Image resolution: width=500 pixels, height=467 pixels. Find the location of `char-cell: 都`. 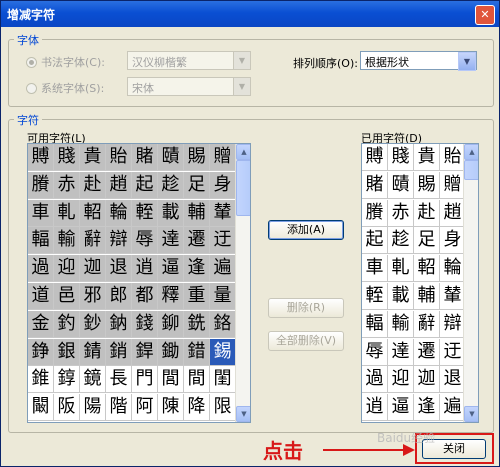

char-cell: 都 is located at coordinates (145, 296).